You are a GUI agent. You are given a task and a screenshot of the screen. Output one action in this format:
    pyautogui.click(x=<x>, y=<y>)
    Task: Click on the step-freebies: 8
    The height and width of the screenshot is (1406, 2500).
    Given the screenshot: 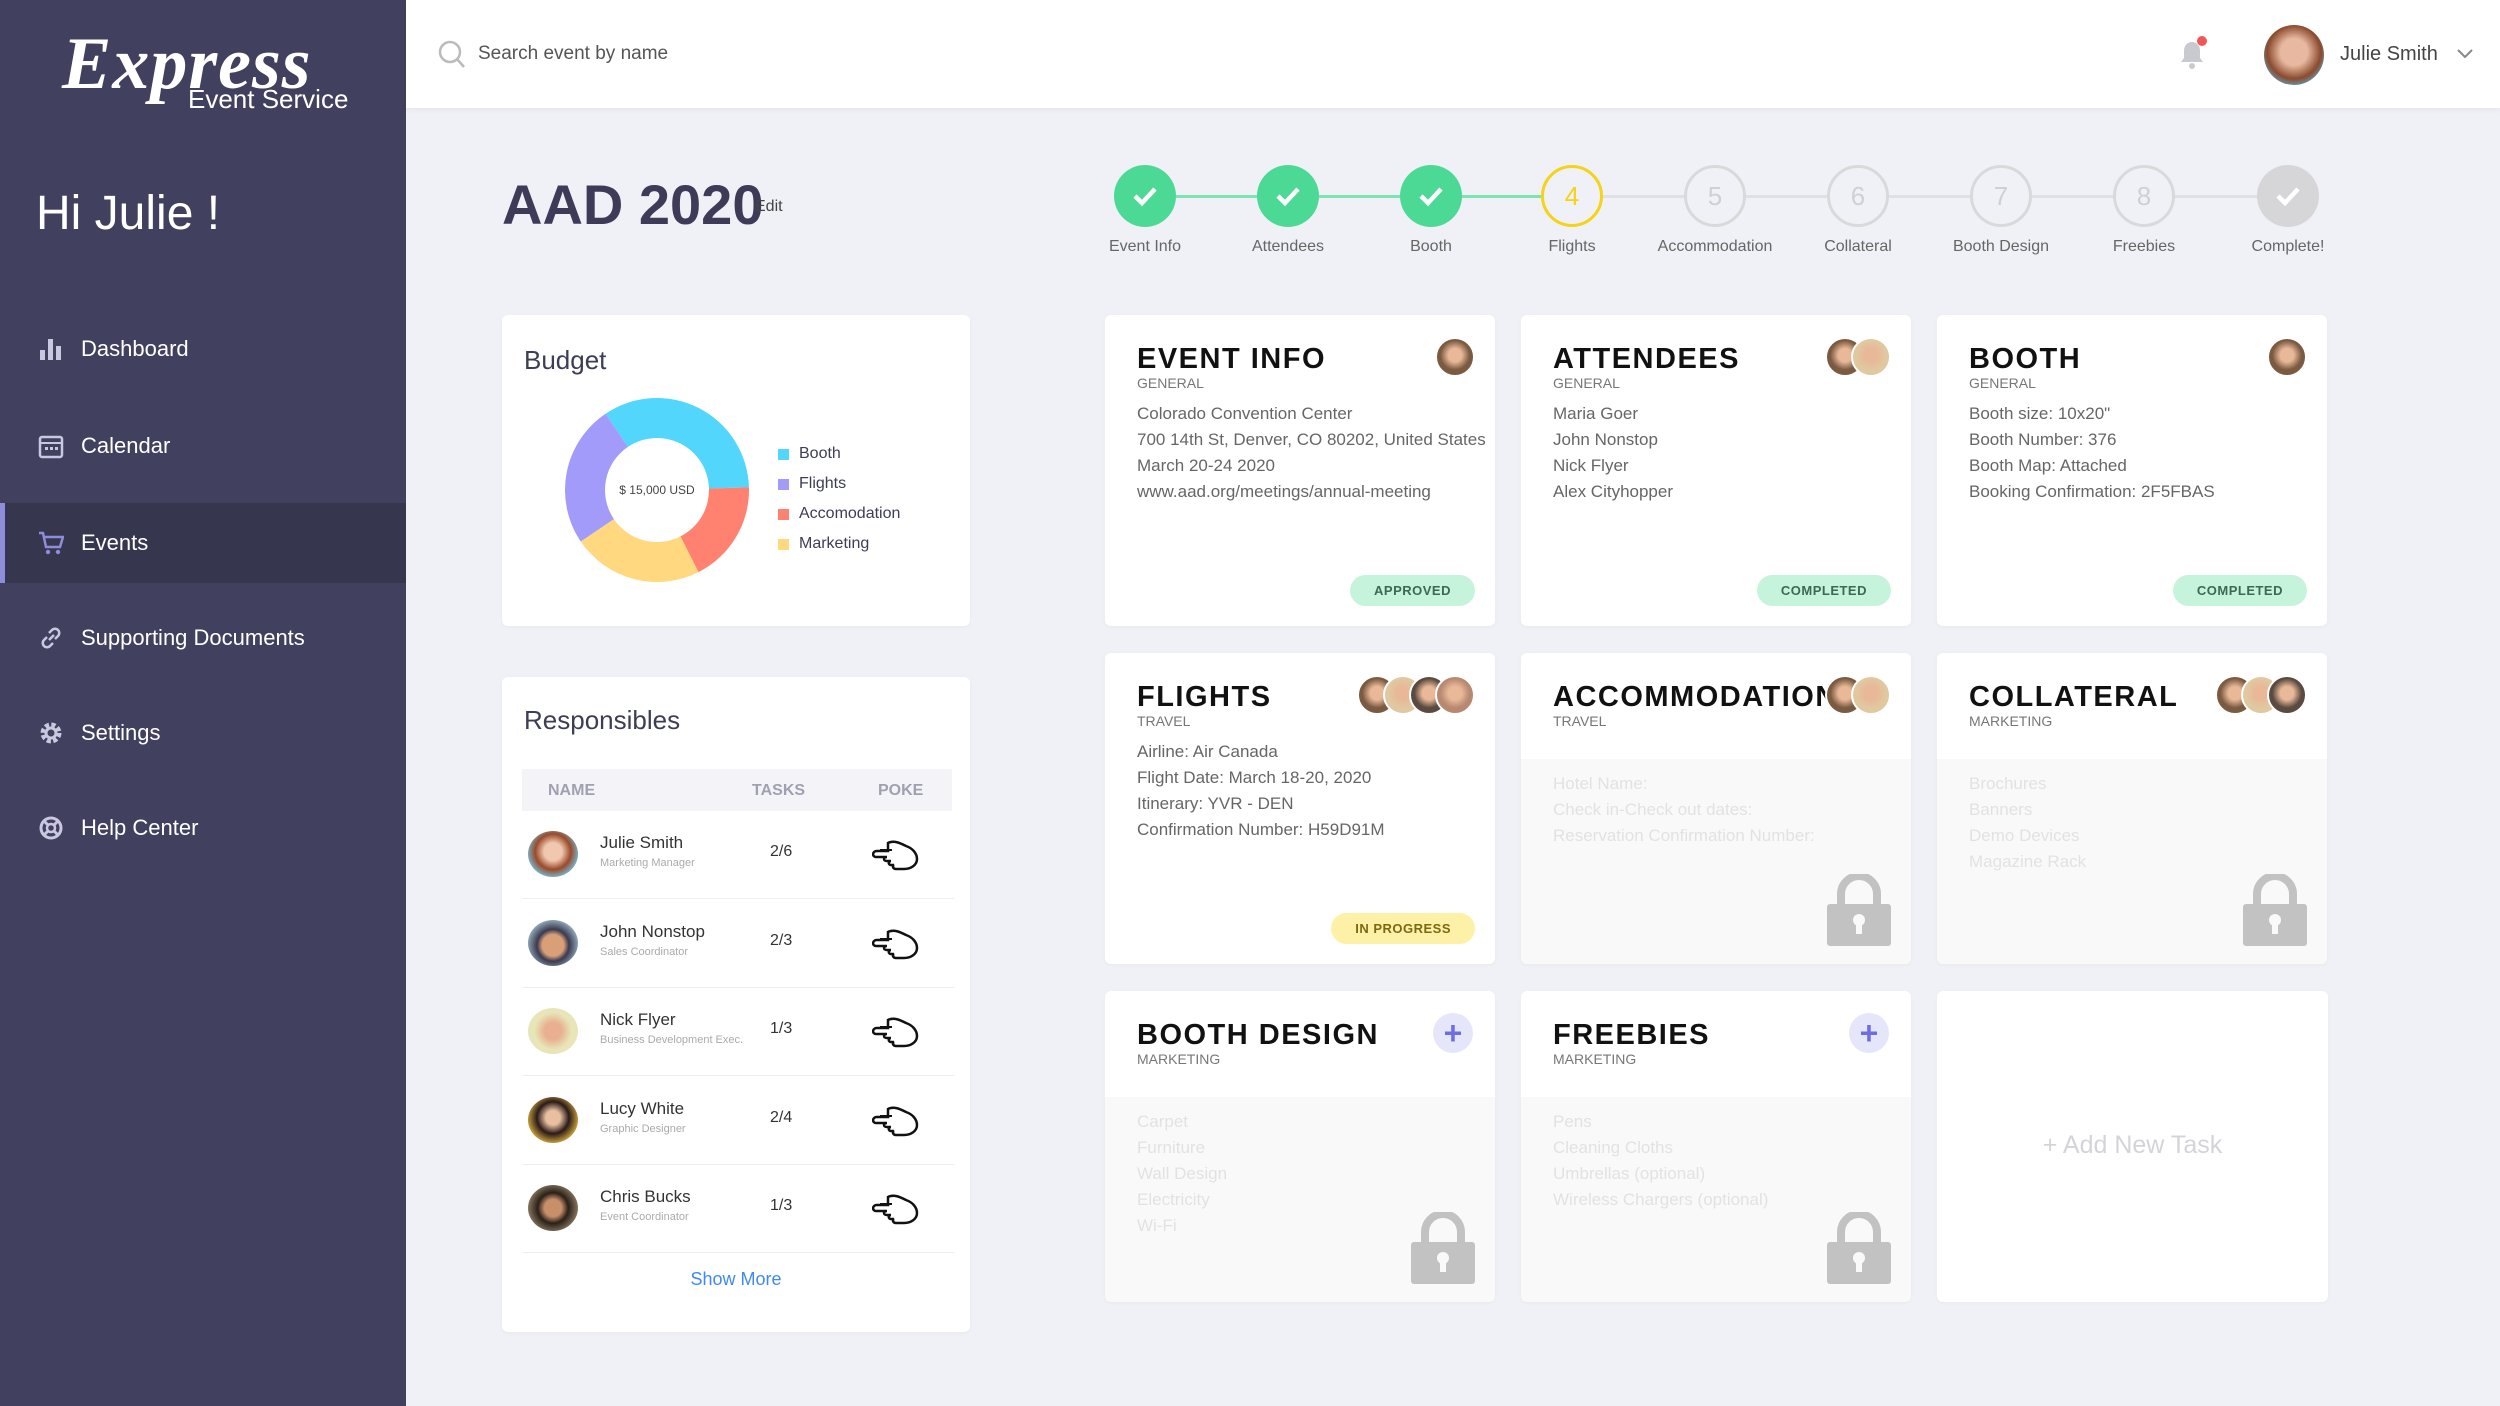 What is the action you would take?
    pyautogui.click(x=2144, y=196)
    